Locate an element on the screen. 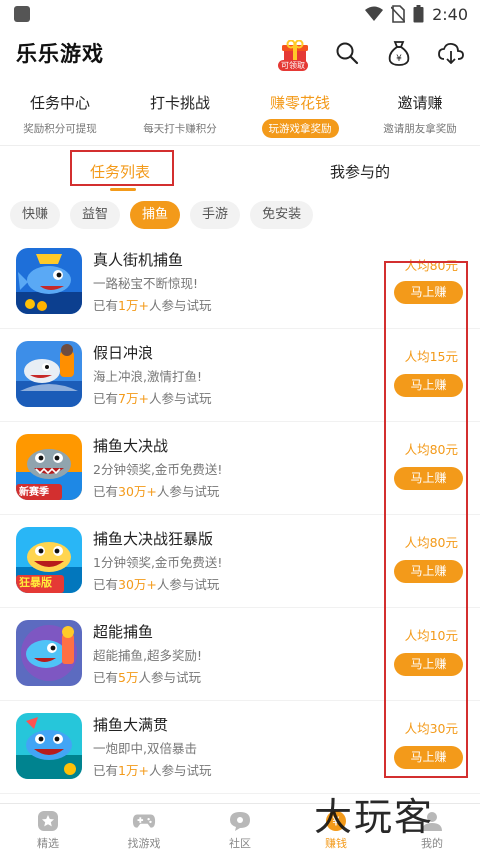 This screenshot has width=480, height=853. nav-label: 找游戏 is located at coordinates (144, 843).